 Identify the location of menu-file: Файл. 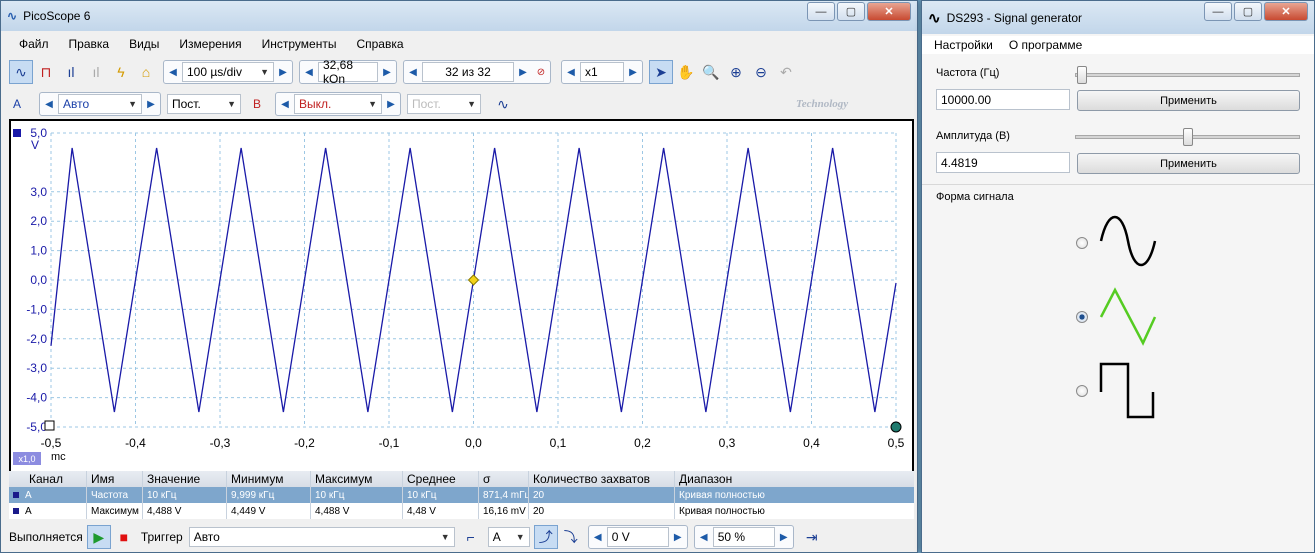
(34, 44).